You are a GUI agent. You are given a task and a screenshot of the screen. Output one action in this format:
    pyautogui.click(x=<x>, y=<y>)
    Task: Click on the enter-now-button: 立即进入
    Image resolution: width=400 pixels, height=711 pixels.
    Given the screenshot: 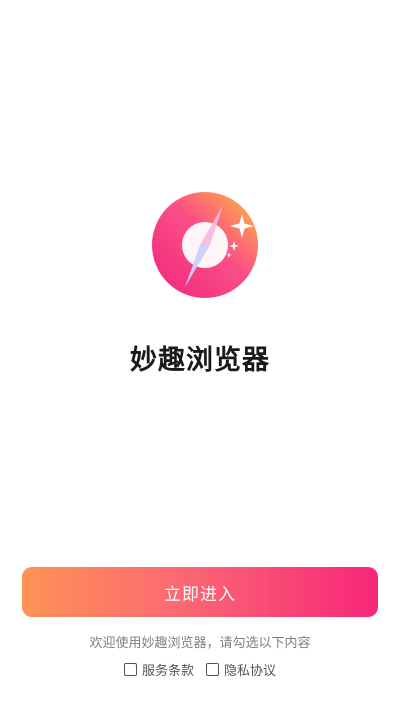 What is the action you would take?
    pyautogui.click(x=200, y=592)
    